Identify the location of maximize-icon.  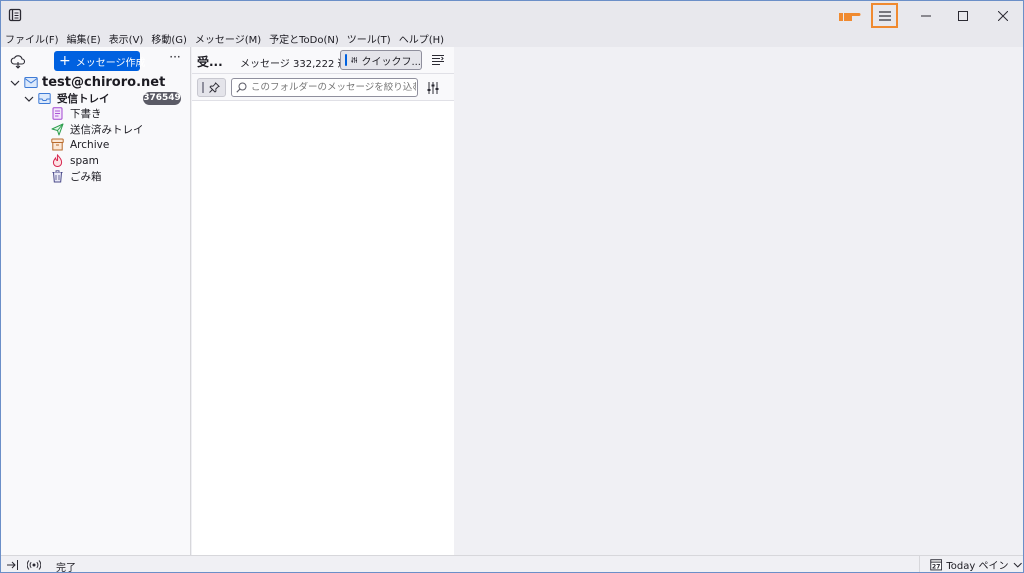
(963, 15).